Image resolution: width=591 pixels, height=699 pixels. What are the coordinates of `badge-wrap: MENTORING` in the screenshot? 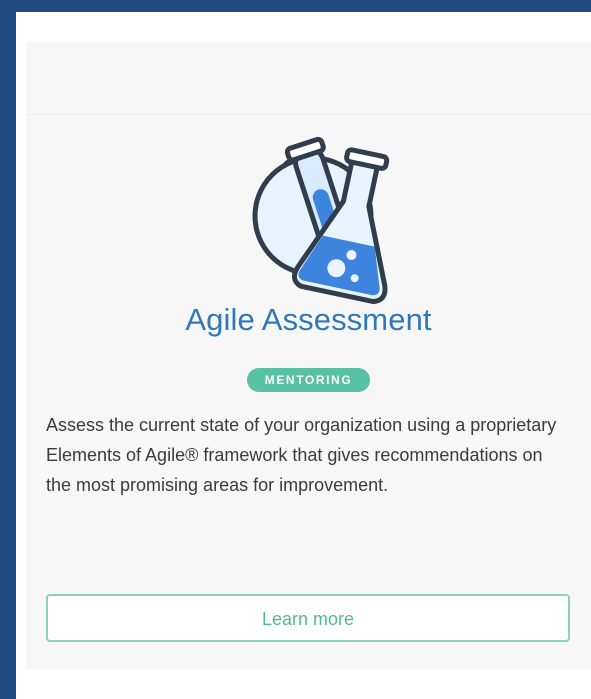 It's located at (308, 380).